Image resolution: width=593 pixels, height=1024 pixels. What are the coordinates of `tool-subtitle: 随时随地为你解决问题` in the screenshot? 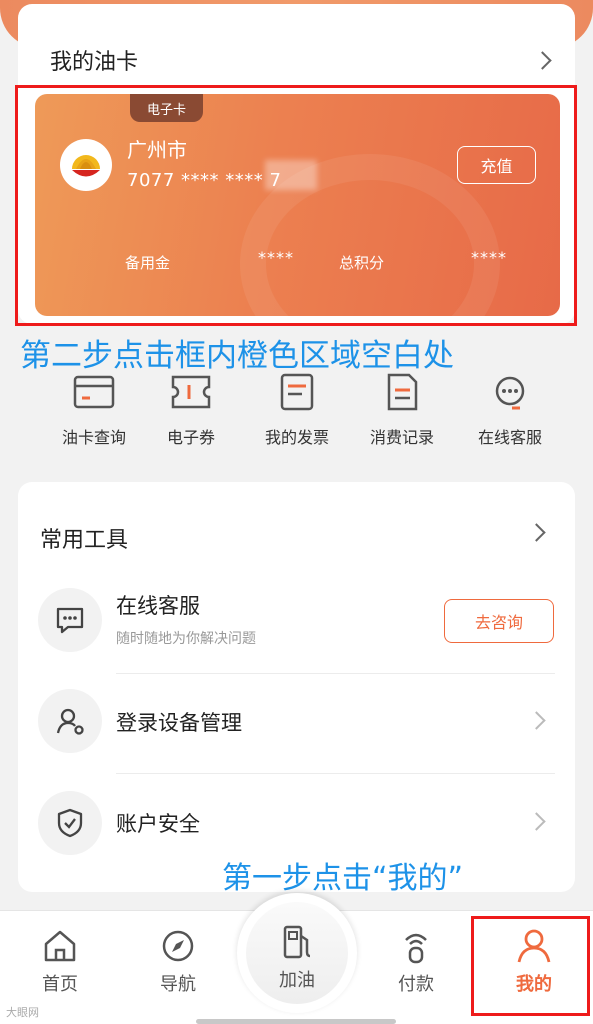 It's located at (186, 639).